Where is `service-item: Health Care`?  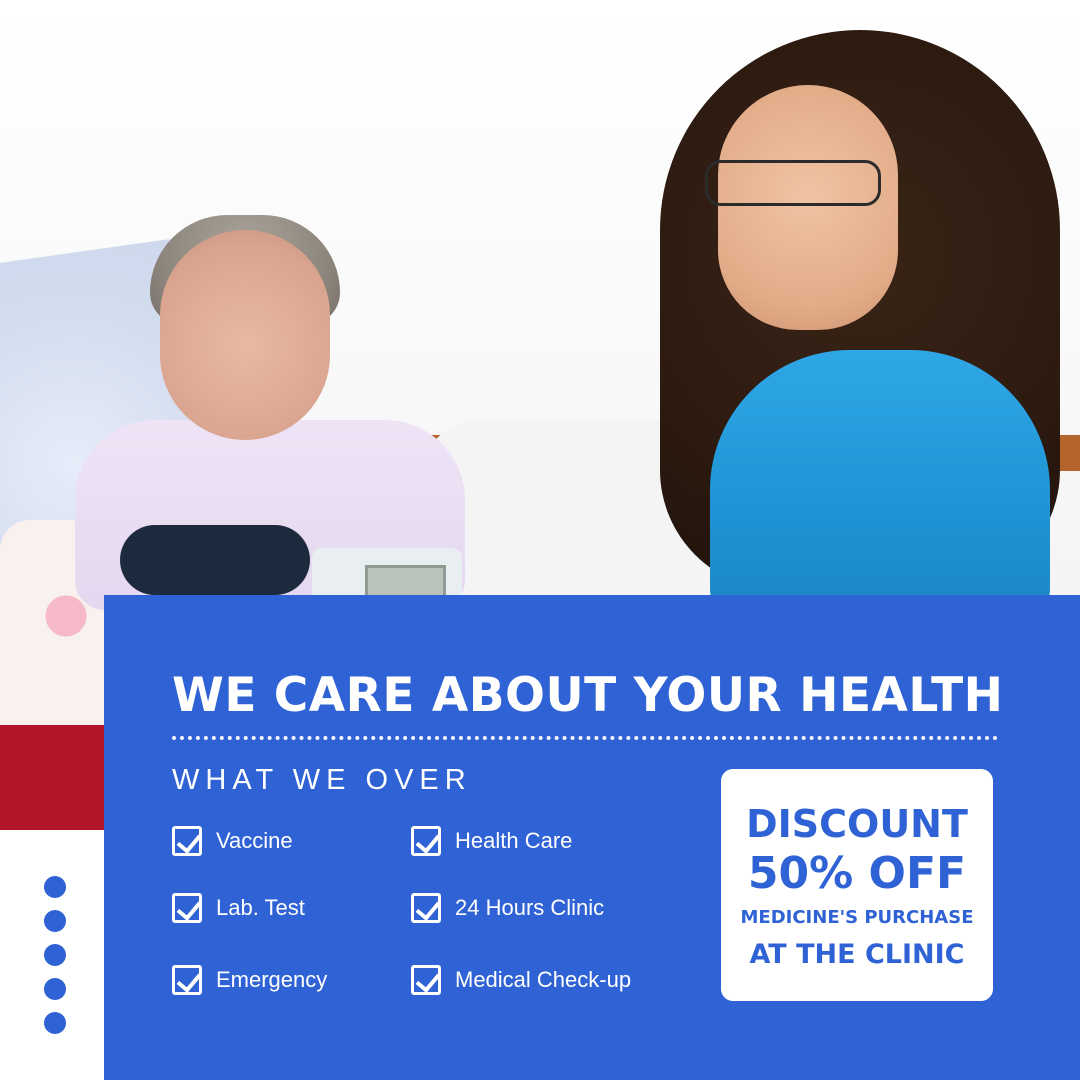
service-item: Health Care is located at coordinates (491, 841).